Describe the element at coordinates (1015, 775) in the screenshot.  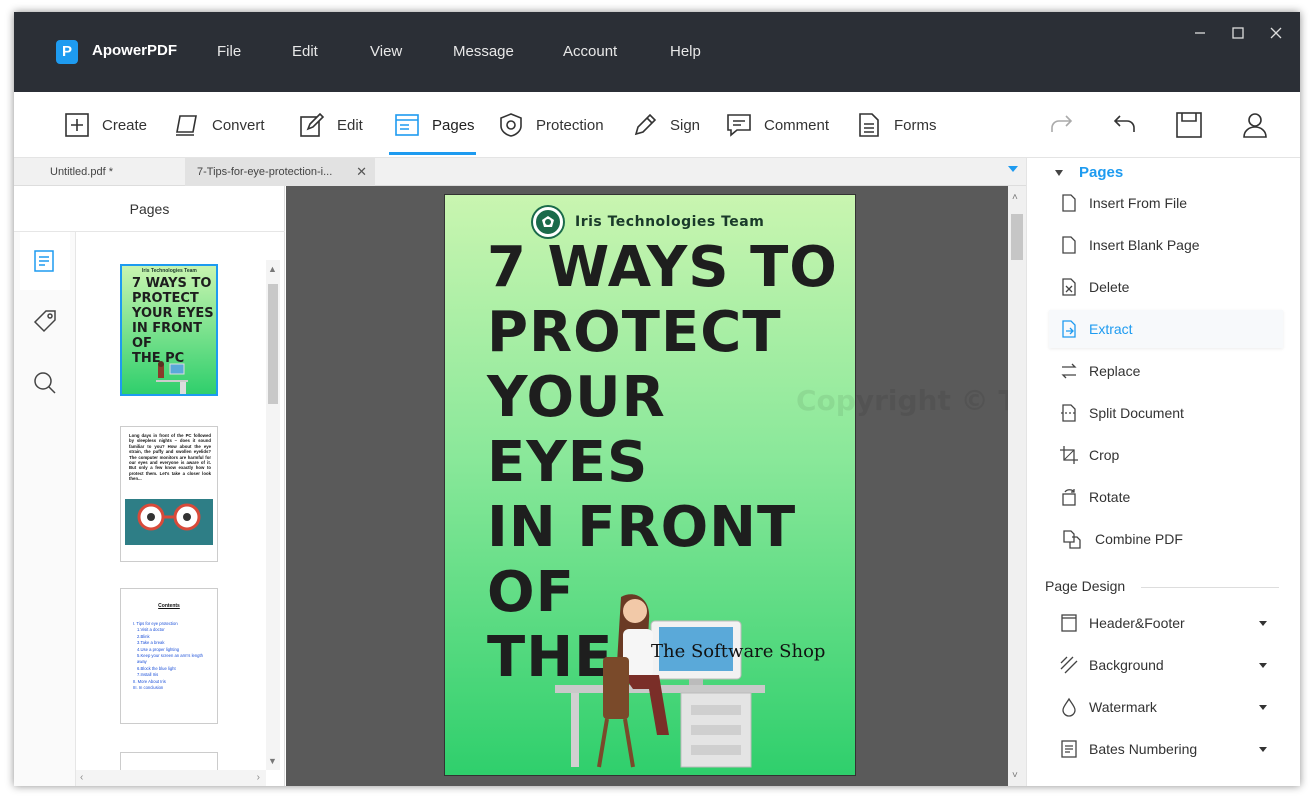
I see `doc-scroll-down-icon: ˅` at that location.